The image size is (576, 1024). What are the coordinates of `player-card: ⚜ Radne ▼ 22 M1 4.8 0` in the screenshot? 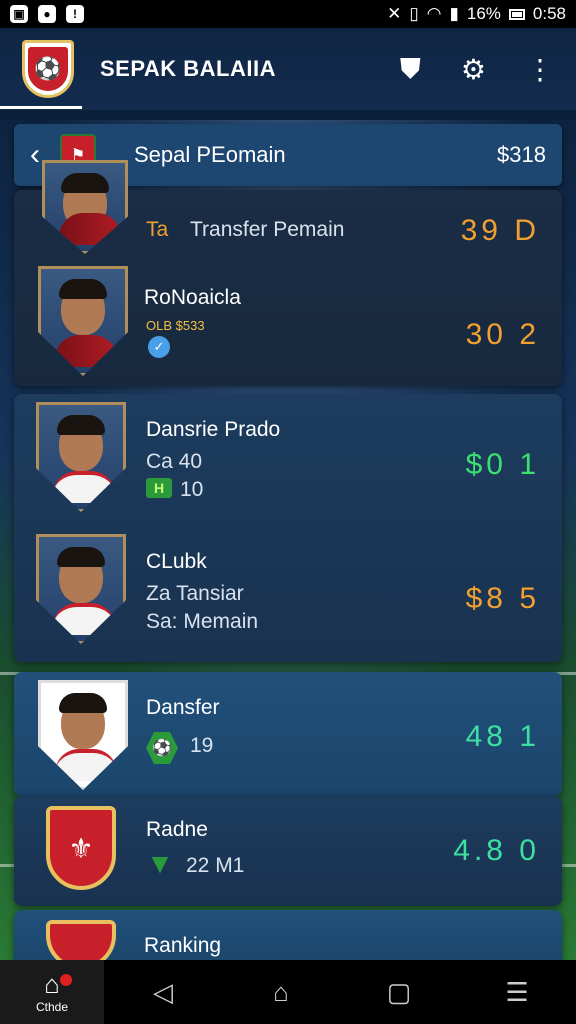 It's located at (288, 851).